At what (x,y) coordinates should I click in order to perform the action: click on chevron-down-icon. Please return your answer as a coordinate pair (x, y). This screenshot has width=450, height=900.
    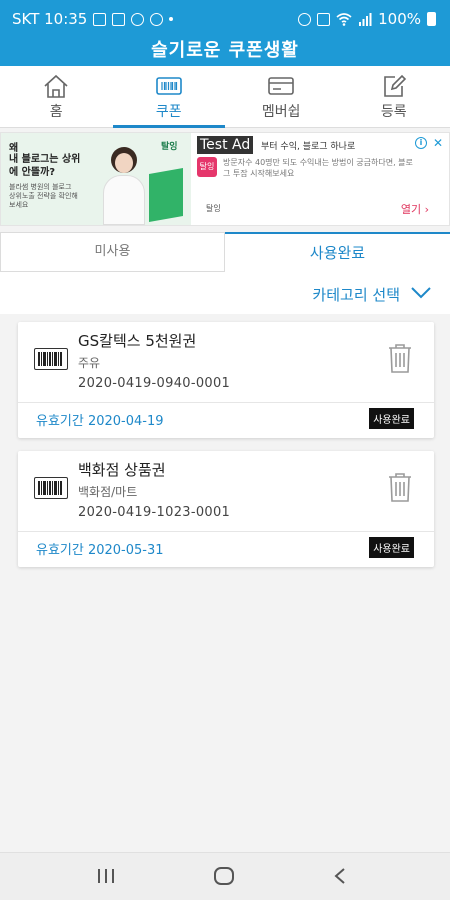
    Looking at the image, I should click on (421, 293).